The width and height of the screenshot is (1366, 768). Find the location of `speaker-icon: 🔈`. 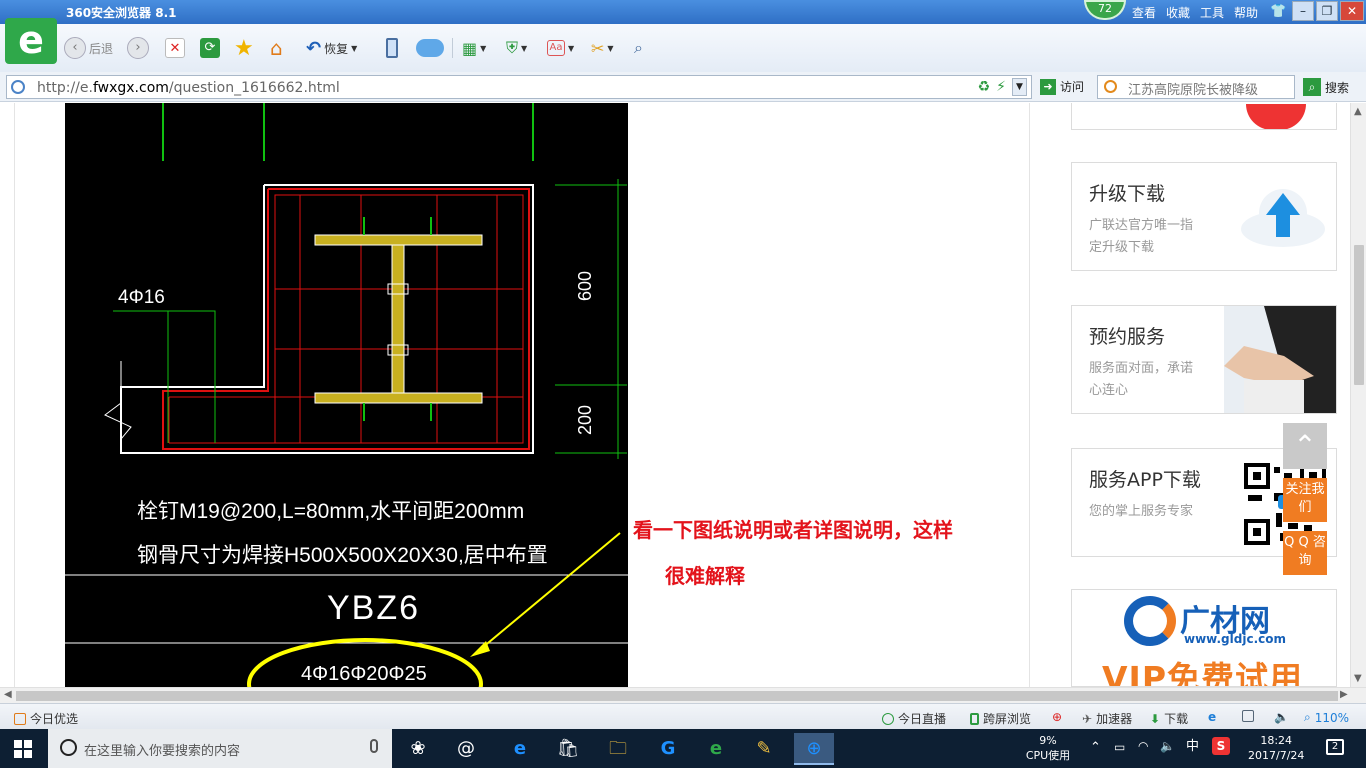

speaker-icon: 🔈 is located at coordinates (1281, 717).